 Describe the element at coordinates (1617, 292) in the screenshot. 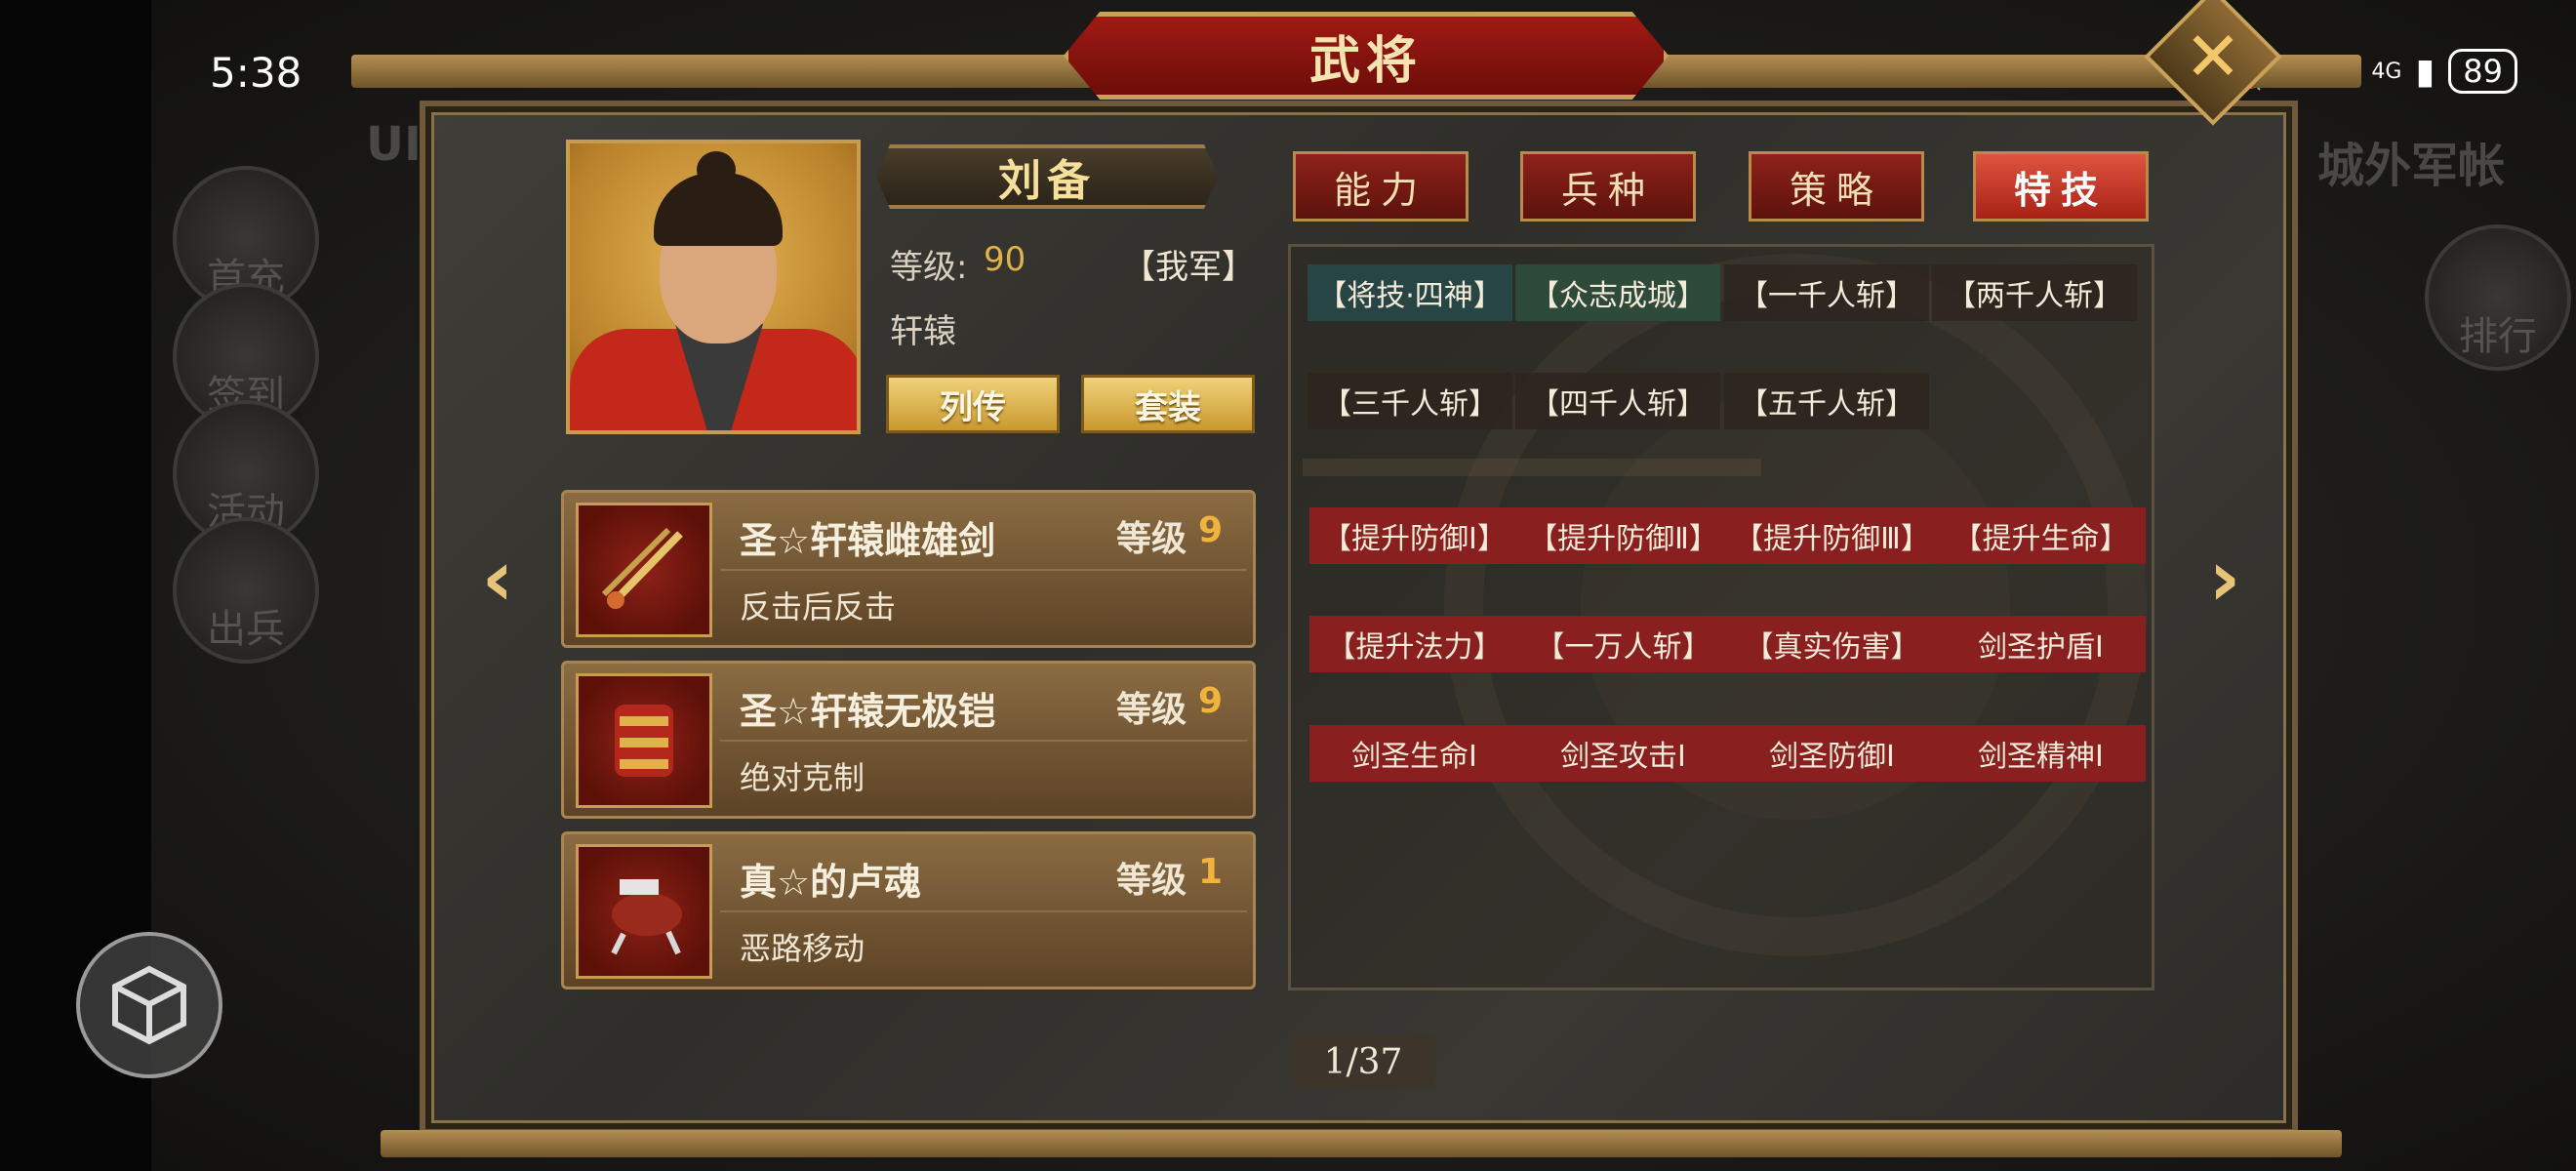

I see `skill-chip: 【众志成城】` at that location.